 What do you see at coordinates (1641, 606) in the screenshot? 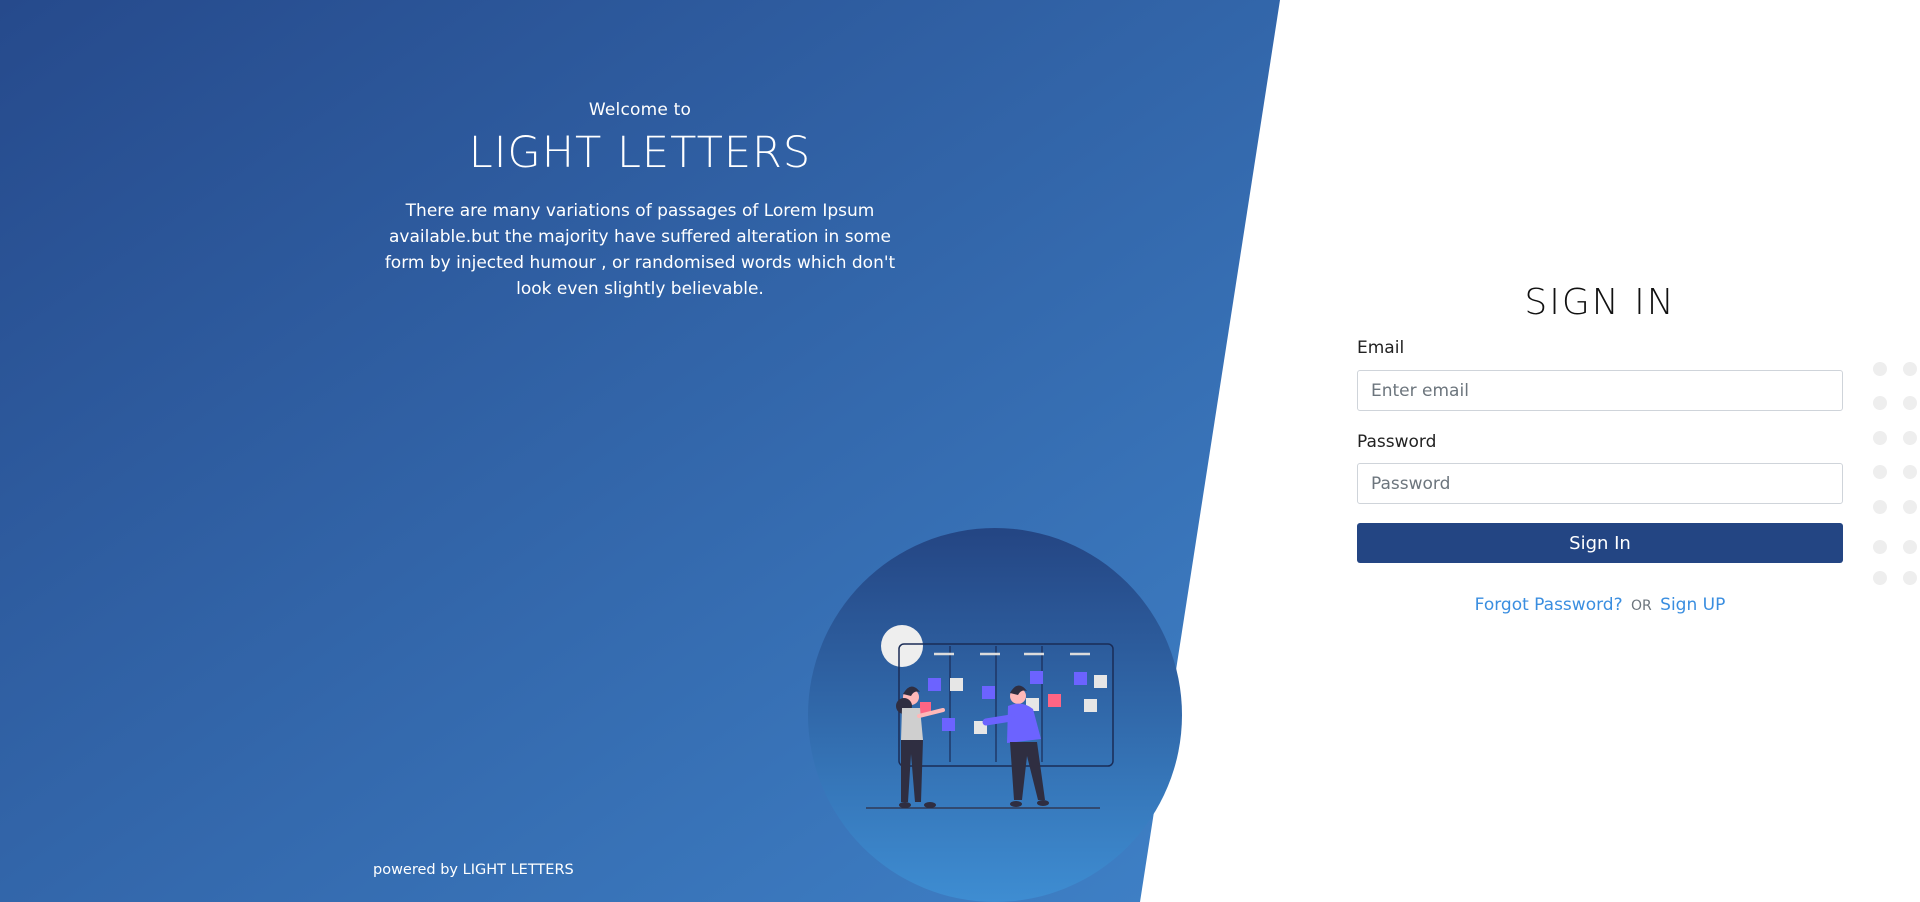
I see `or-separator: OR` at bounding box center [1641, 606].